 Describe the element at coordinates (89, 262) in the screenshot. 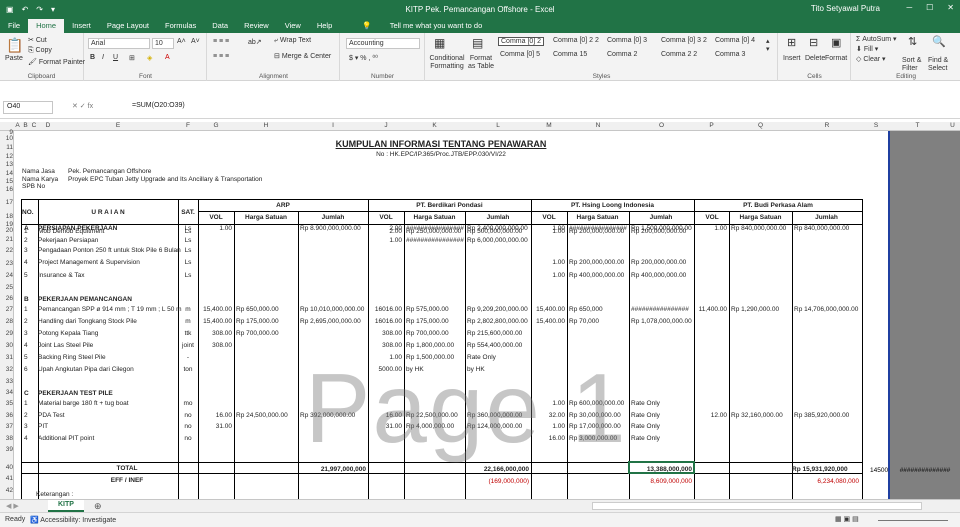

I see `item-desc: Project Management & Supervision` at that location.